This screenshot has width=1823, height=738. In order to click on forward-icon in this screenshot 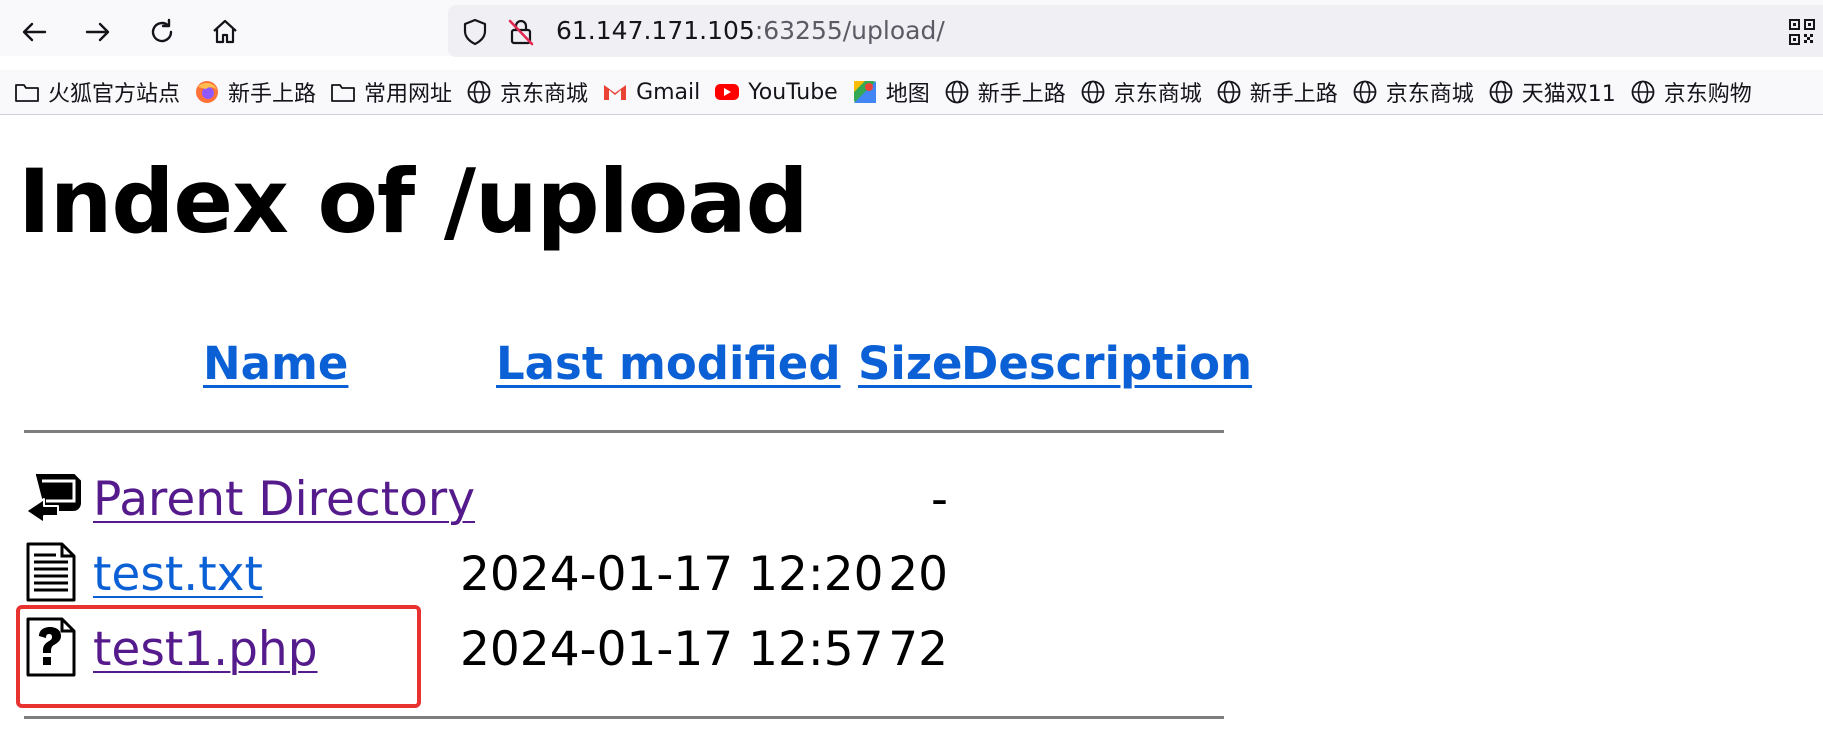, I will do `click(97, 32)`.